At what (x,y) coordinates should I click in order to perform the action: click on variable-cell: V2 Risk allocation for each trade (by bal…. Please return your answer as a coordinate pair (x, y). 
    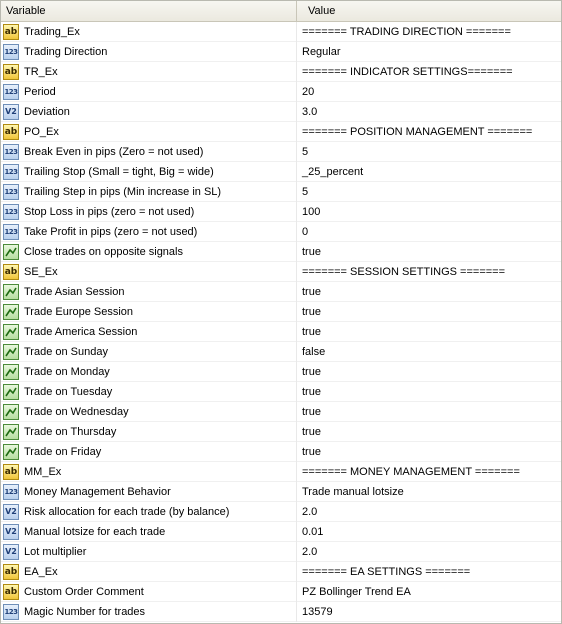
    Looking at the image, I should click on (149, 512).